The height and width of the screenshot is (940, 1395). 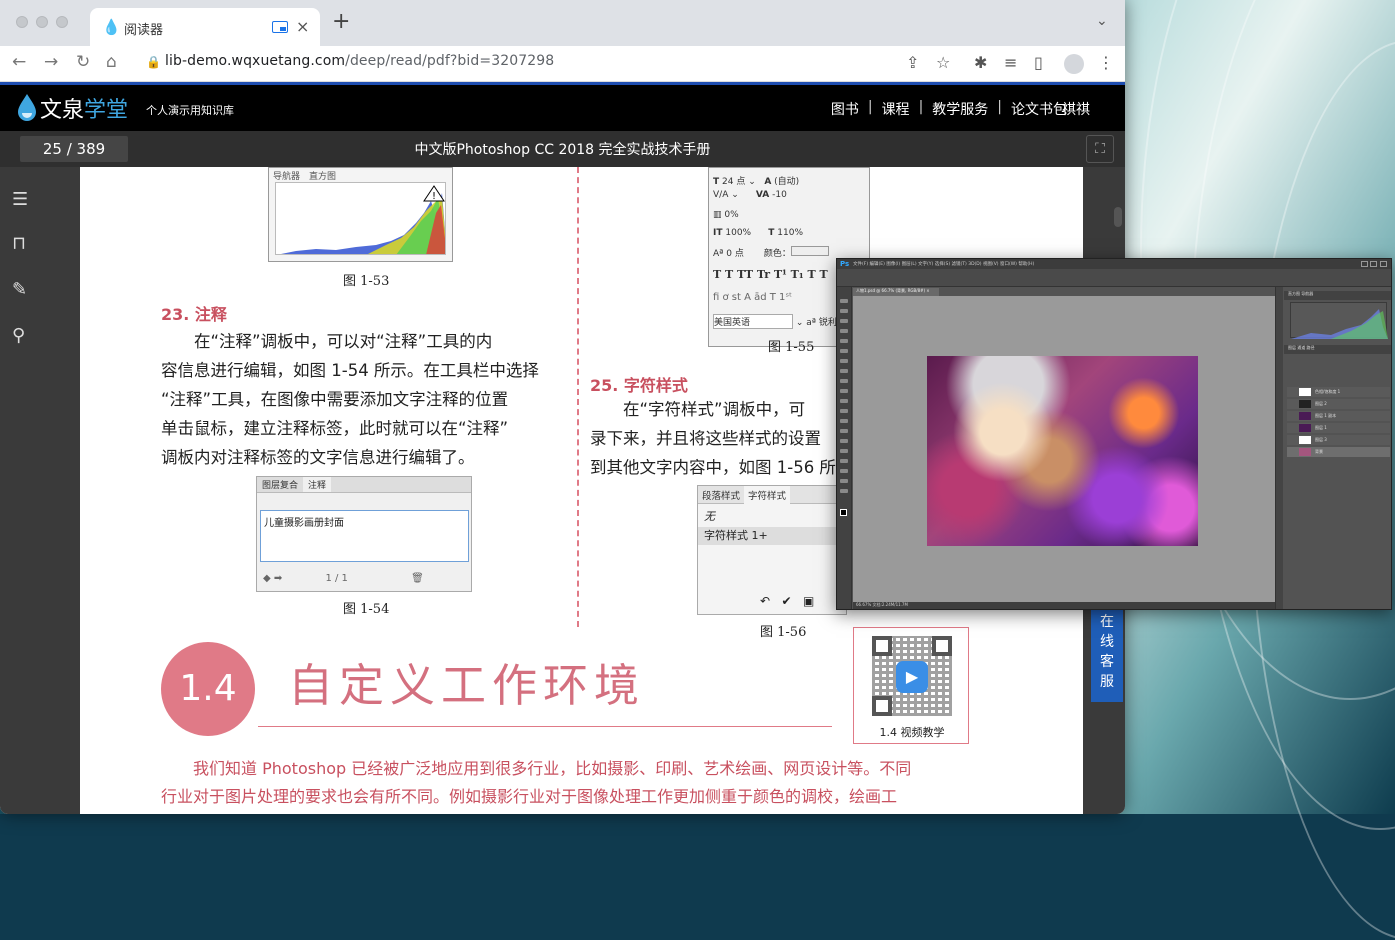 What do you see at coordinates (772, 550) in the screenshot?
I see `figure-1-56-character-styles-panel: 段落样式 字符样式 无 字符样式 1+ ↶ ✔ ▣` at bounding box center [772, 550].